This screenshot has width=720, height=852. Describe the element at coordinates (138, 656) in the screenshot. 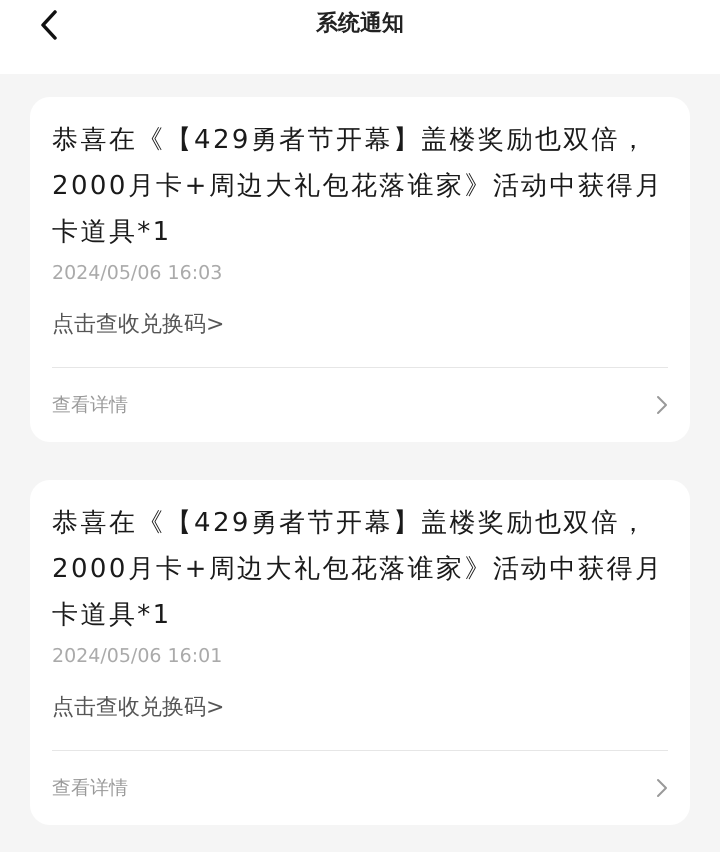

I see `notice-time: 2024/05/06 16:01` at that location.